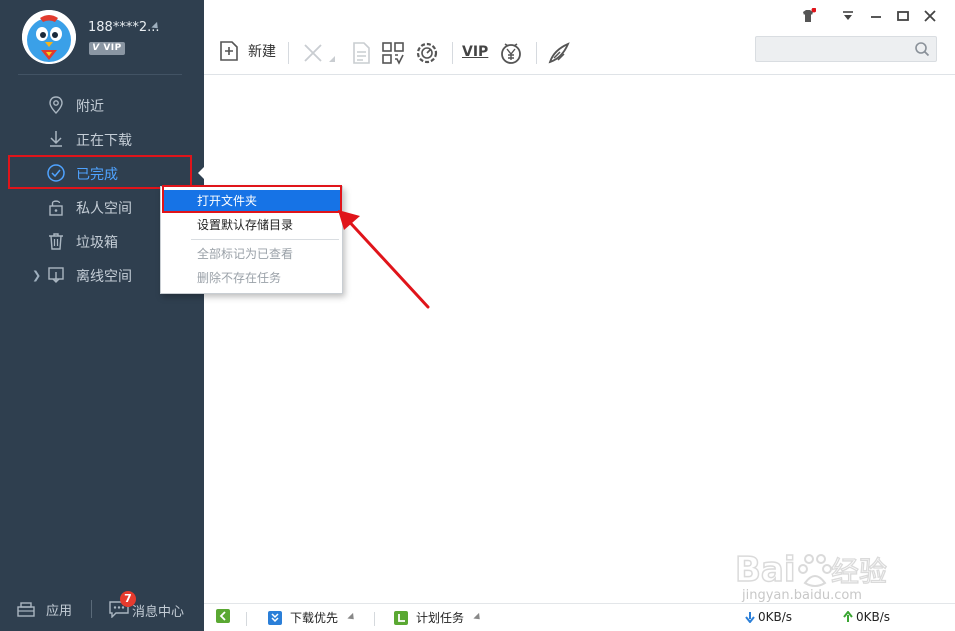 This screenshot has height=631, width=955. I want to click on upload-speed-value: 0KB/s, so click(873, 617).